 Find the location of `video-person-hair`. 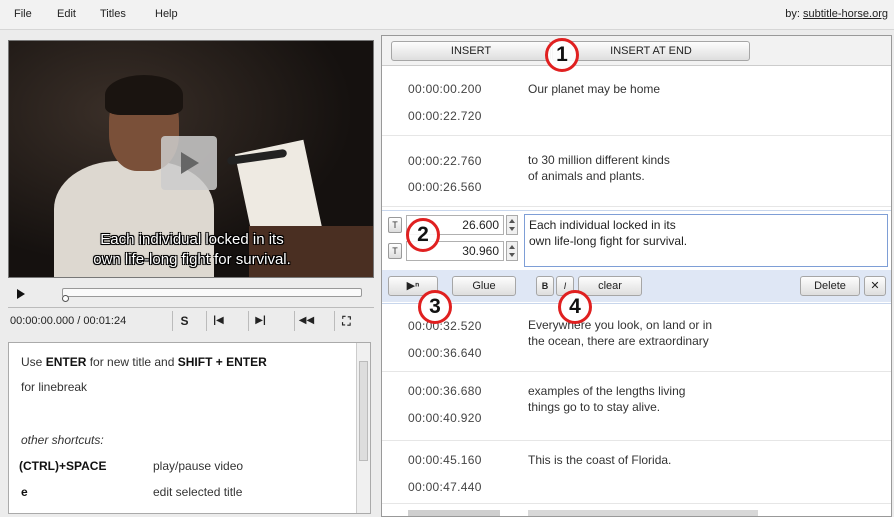

video-person-hair is located at coordinates (144, 95).